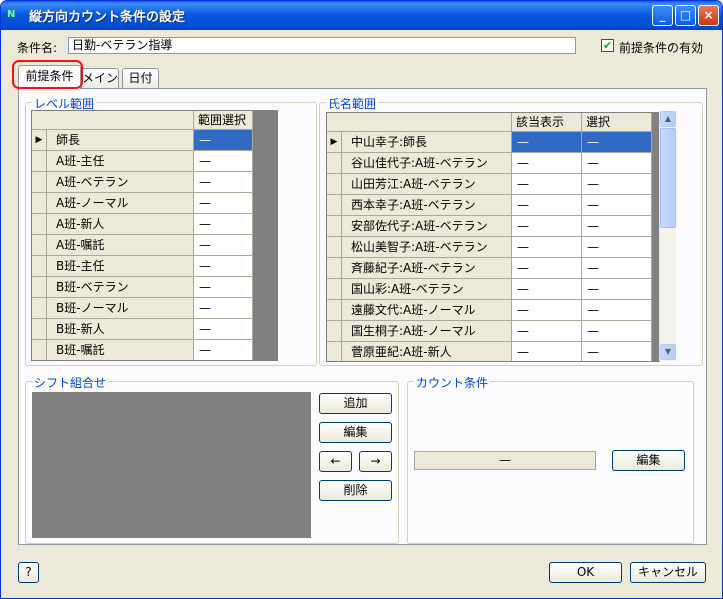 This screenshot has height=599, width=723. Describe the element at coordinates (322, 45) in the screenshot. I see `condition-name-input: 日勤-ベテラン指導` at that location.